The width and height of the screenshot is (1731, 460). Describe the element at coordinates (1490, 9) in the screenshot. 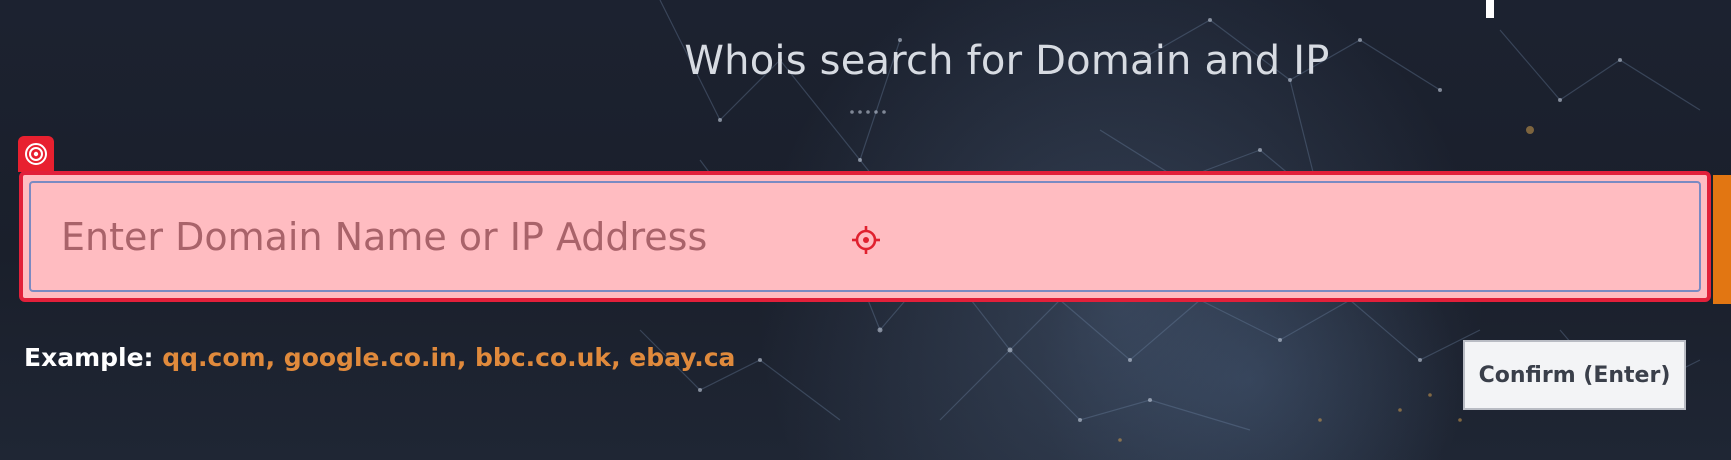

I see `top-edge-mark` at that location.